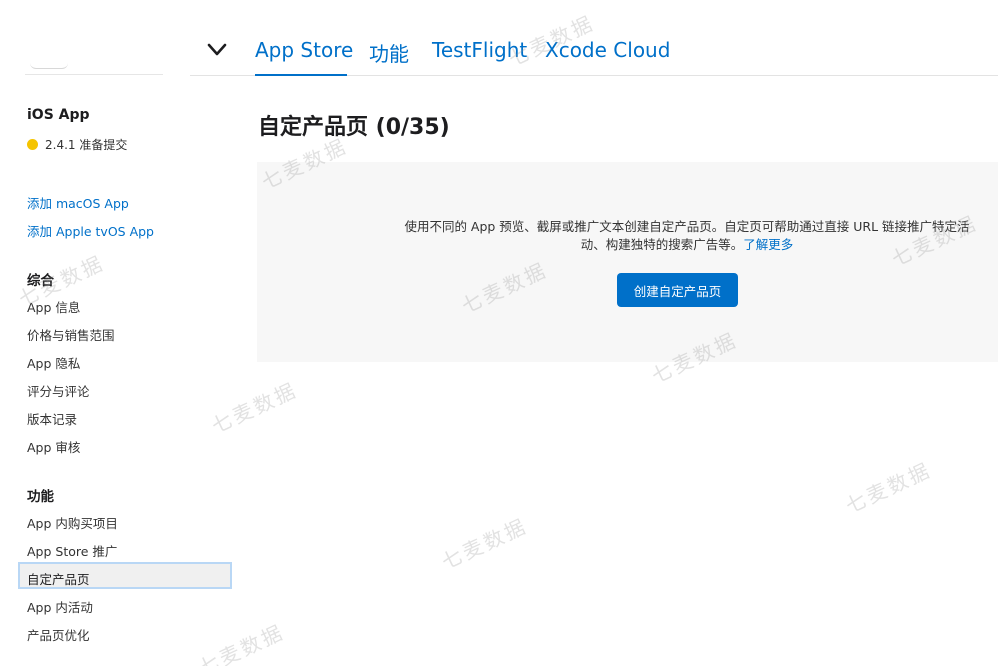 This screenshot has width=998, height=666. What do you see at coordinates (479, 50) in the screenshot?
I see `tab-testflight: TestFlight` at bounding box center [479, 50].